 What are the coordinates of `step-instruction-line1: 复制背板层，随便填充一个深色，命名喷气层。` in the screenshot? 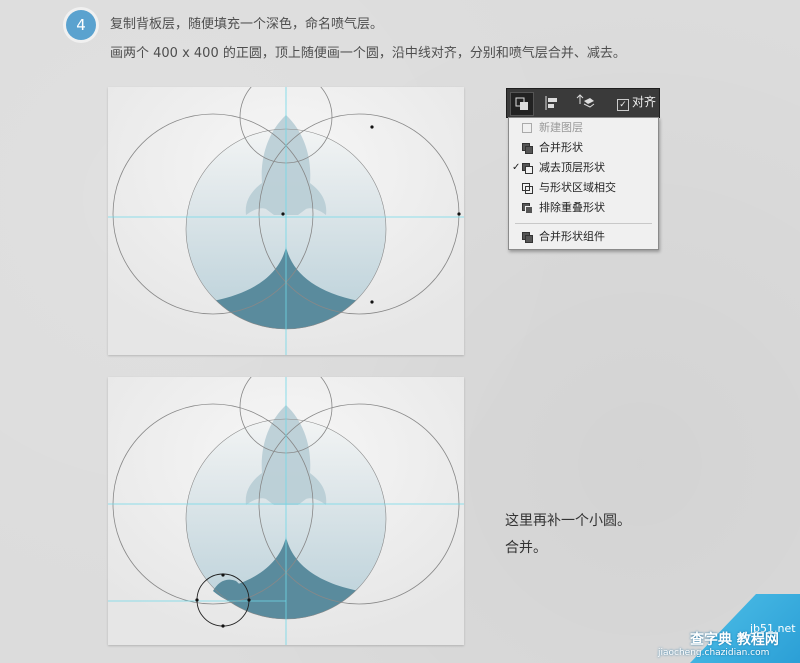 It's located at (247, 24).